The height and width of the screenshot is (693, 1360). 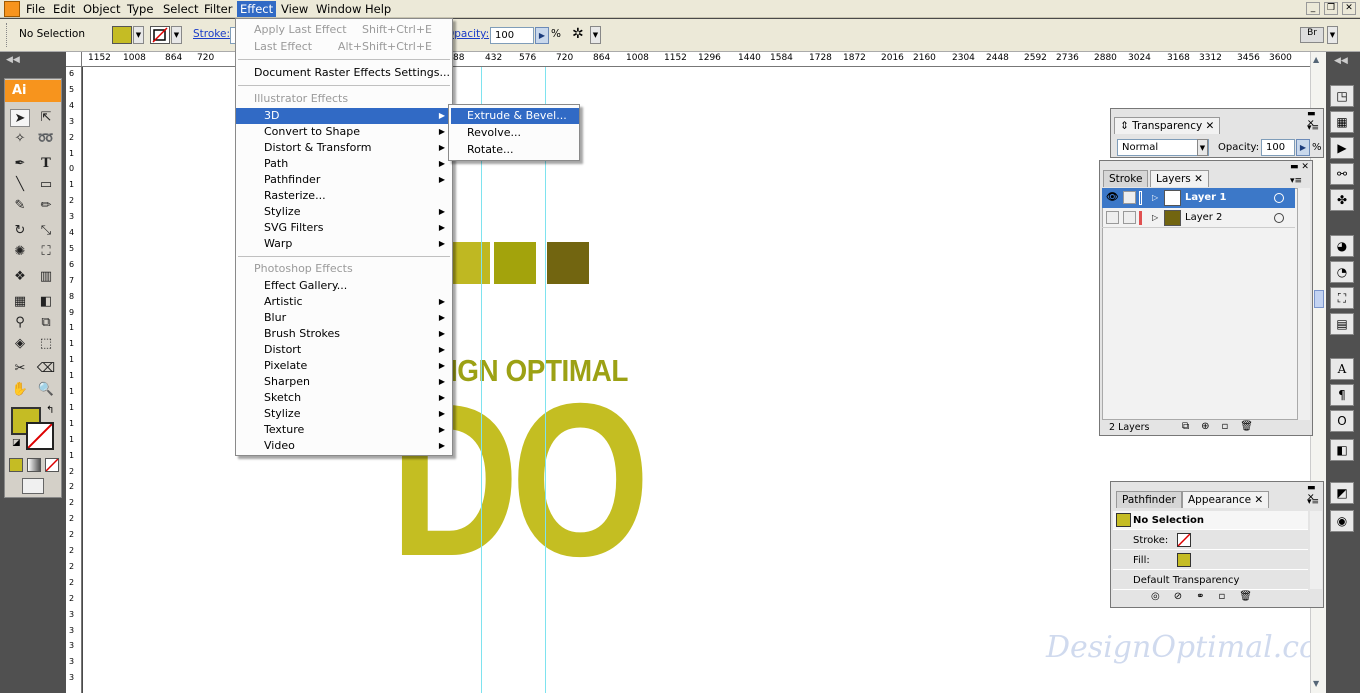 I want to click on expand-dock-icon: ◀◀, so click(x=1341, y=61).